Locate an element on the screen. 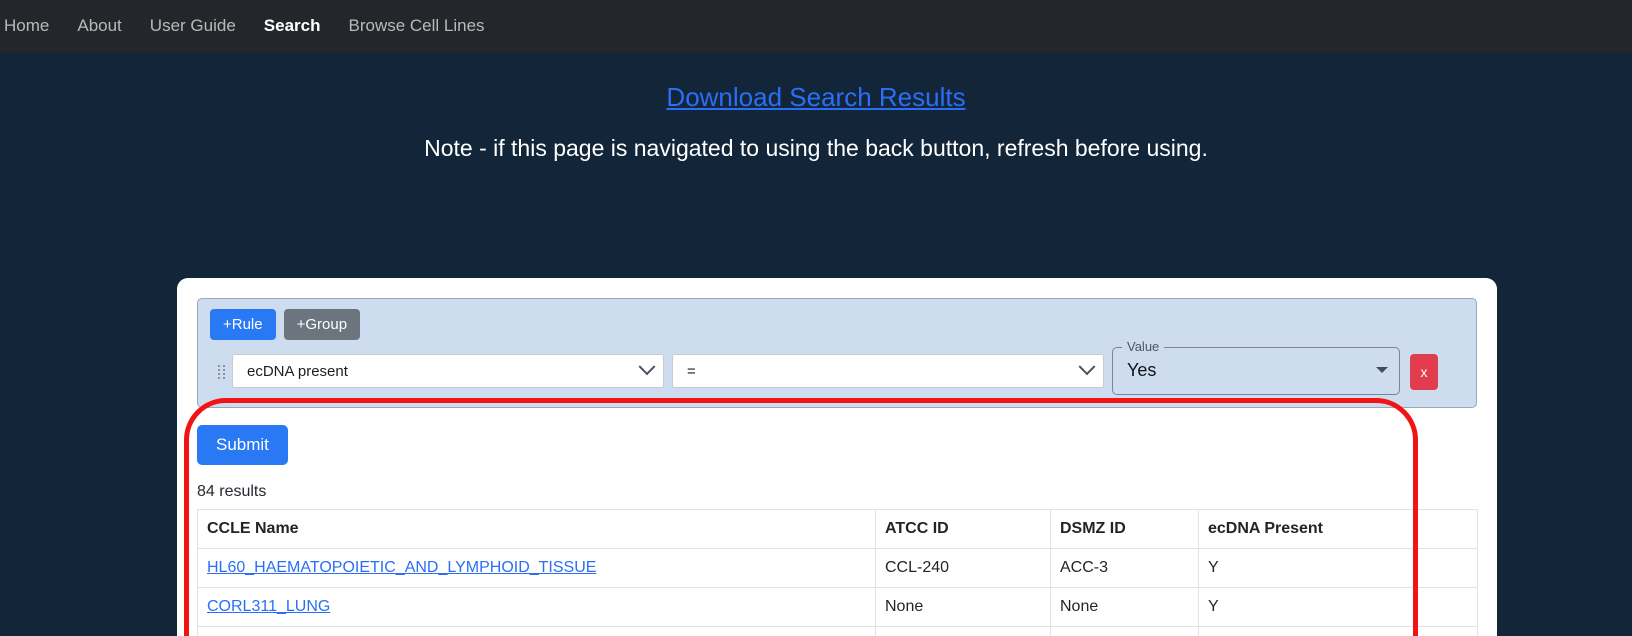  value-select-value: Yes is located at coordinates (1142, 370).